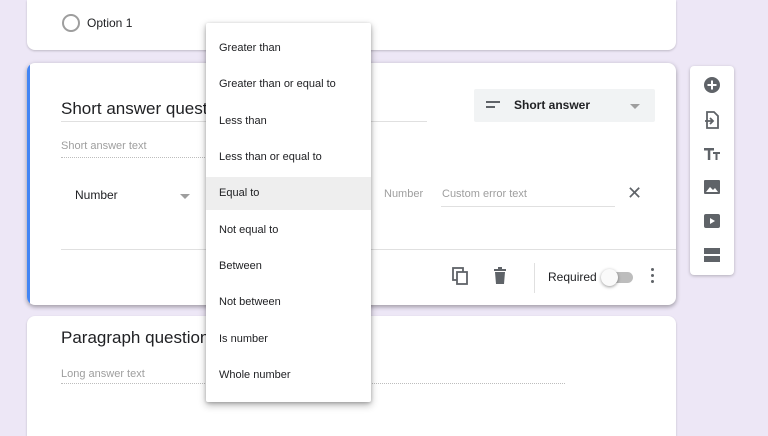  I want to click on add-title-icon, so click(712, 154).